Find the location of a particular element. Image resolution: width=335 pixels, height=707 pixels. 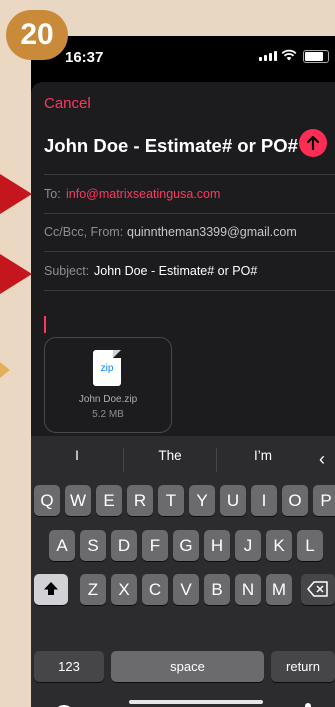

key-x: X is located at coordinates (124, 589).